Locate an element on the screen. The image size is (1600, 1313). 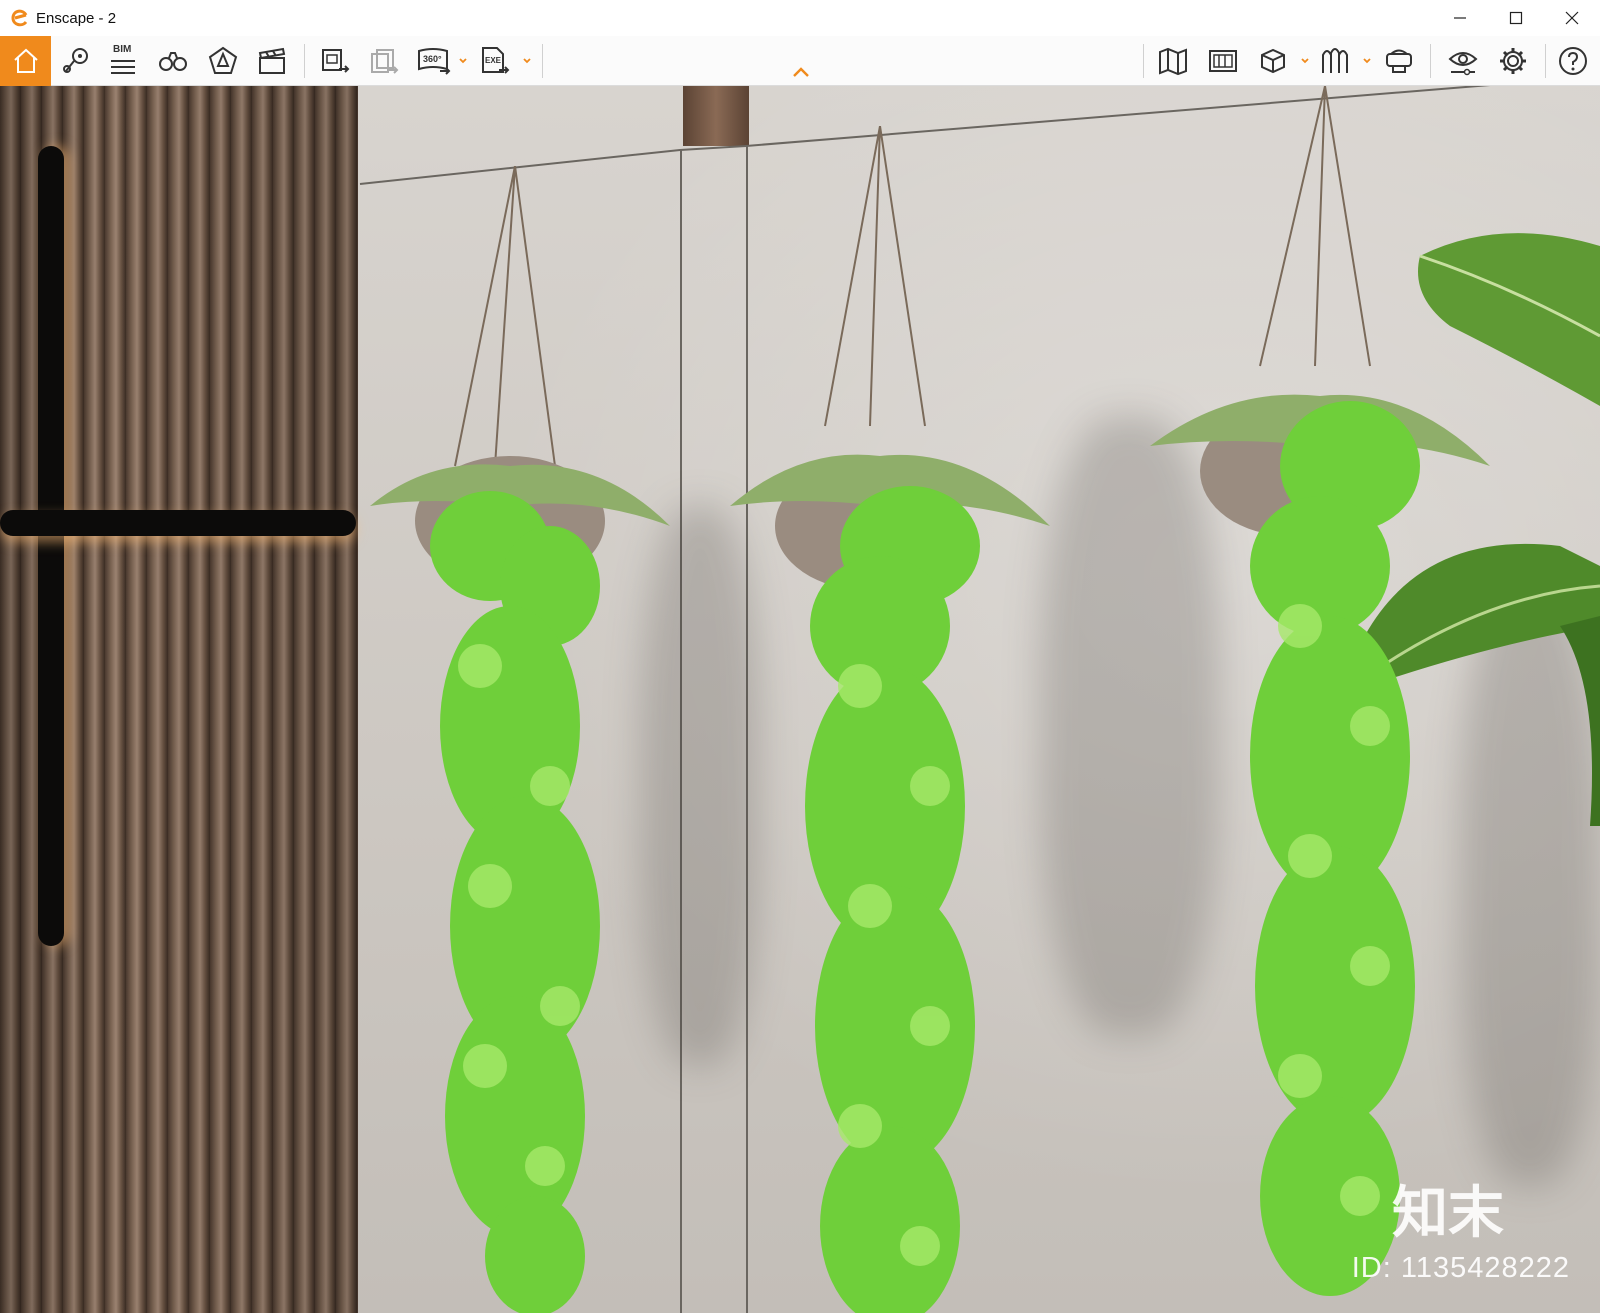
binoculars-button is located at coordinates (173, 61).